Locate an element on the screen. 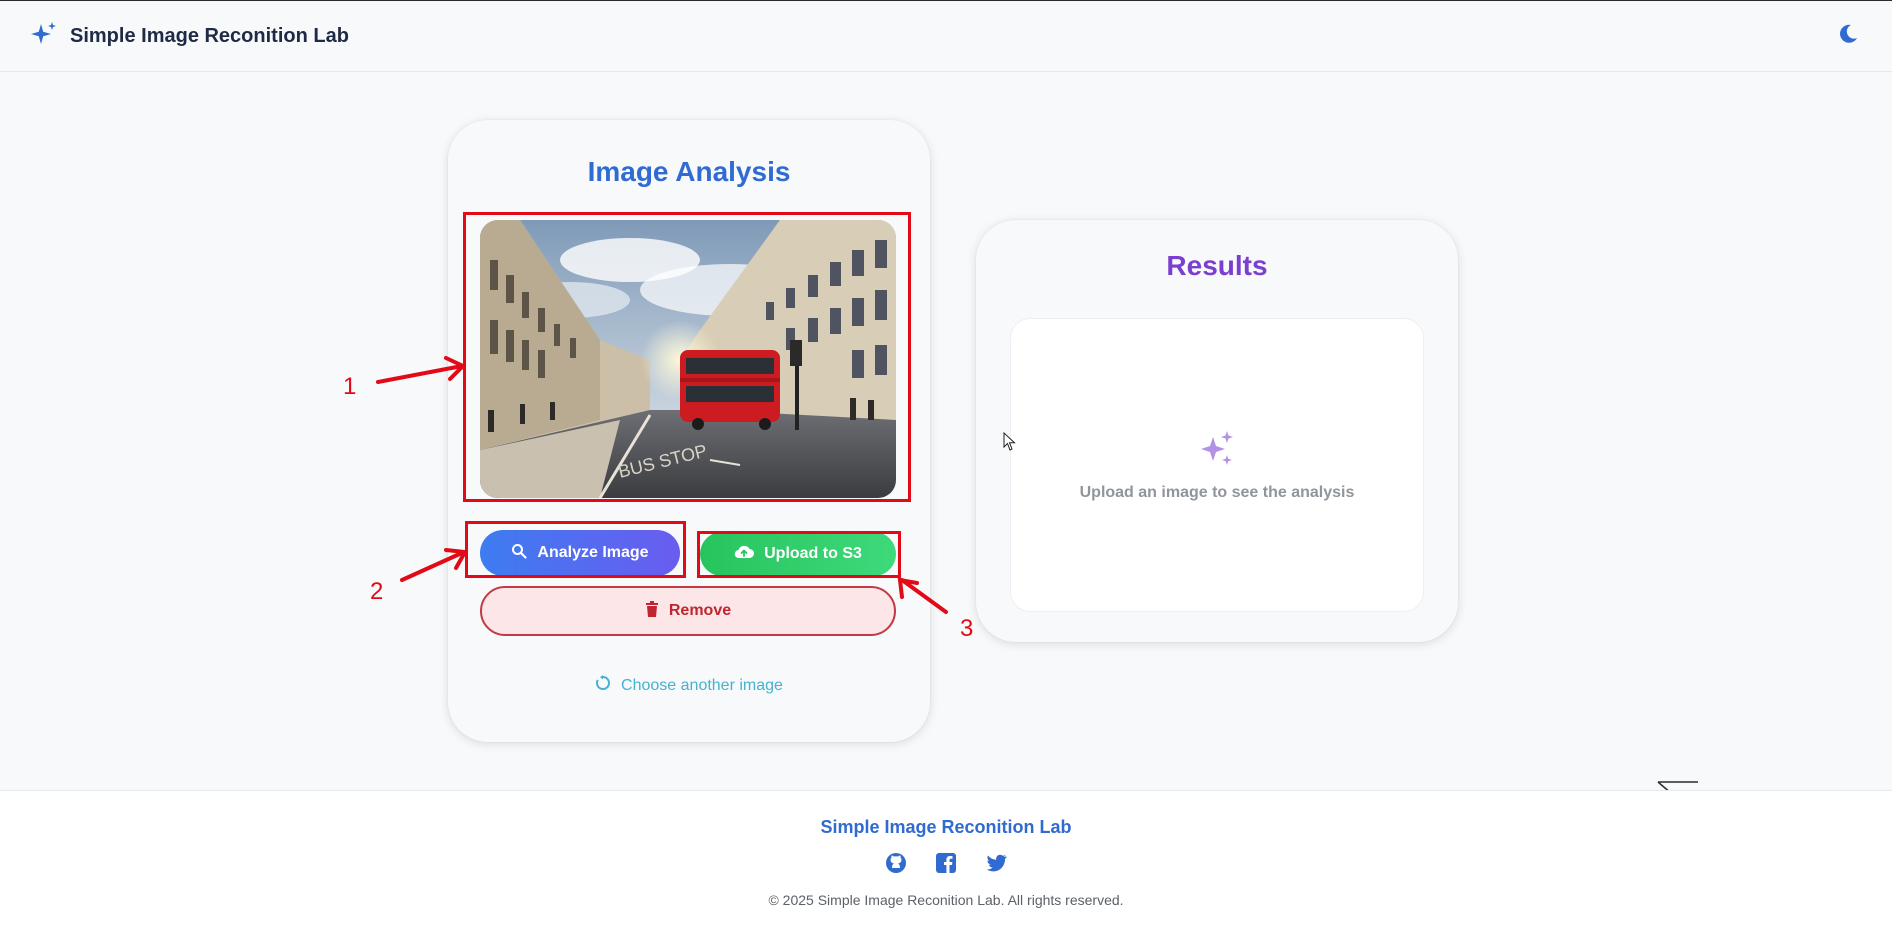 The image size is (1892, 925). annotation-number-3: 3 is located at coordinates (967, 628).